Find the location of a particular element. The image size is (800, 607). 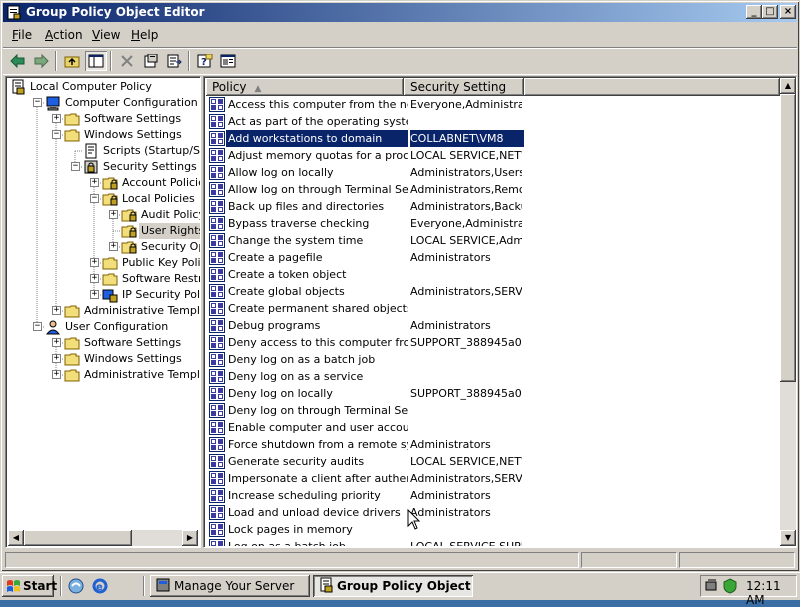

tree-node: User Rights Assignment is located at coordinates (103, 231).